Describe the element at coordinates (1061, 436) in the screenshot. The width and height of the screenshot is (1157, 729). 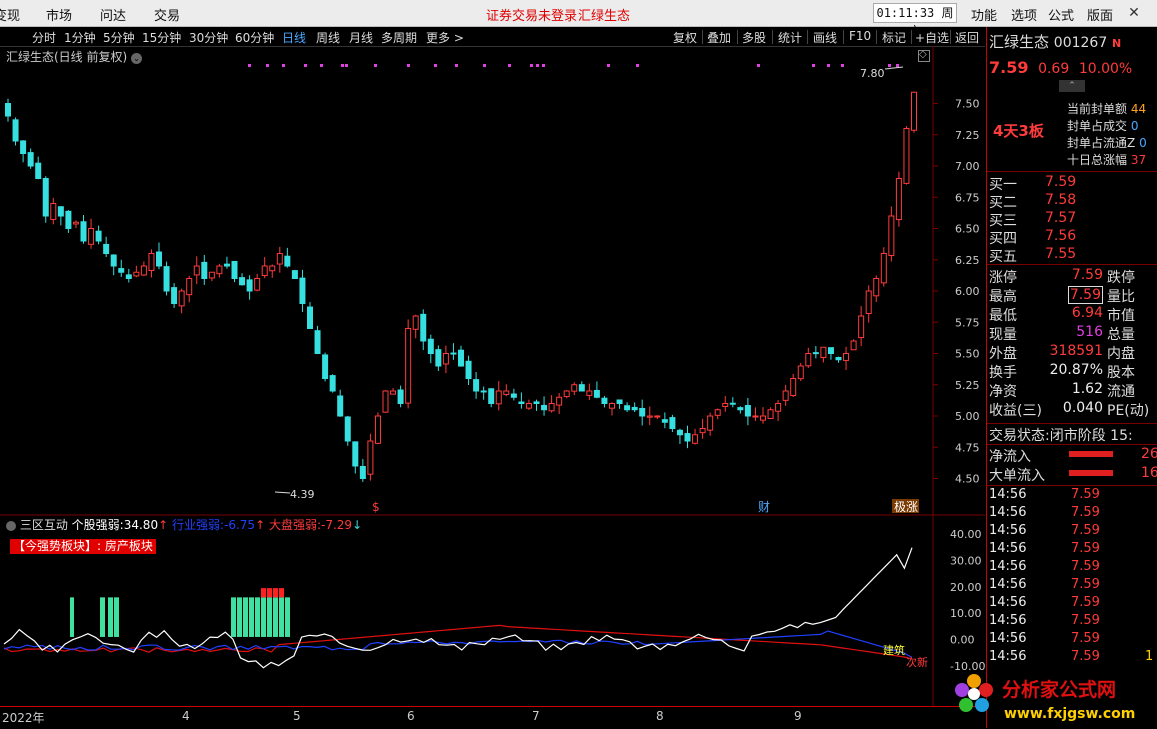
I see `trade-status: 交易状态:闭市阶段 15:` at that location.